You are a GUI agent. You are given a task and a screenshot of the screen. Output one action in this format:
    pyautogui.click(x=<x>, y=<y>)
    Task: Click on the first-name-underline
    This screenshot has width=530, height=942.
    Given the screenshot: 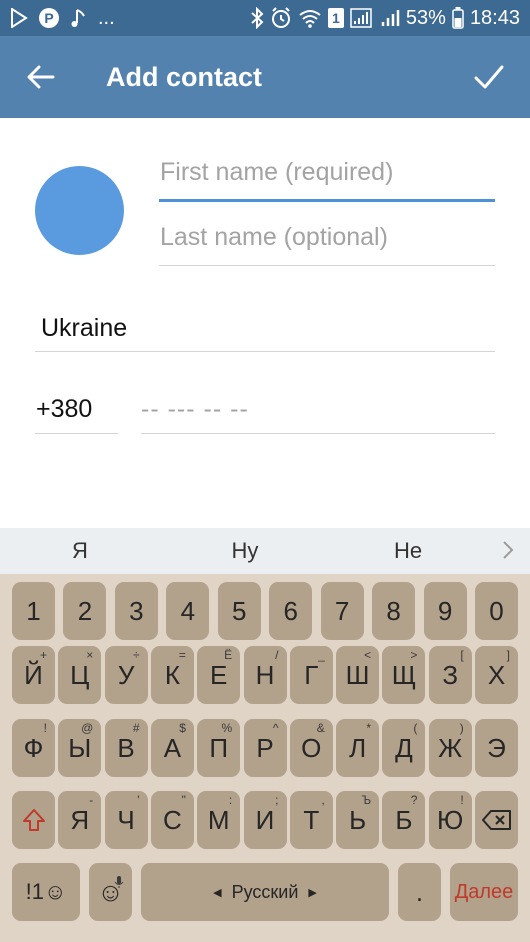 What is the action you would take?
    pyautogui.click(x=327, y=200)
    